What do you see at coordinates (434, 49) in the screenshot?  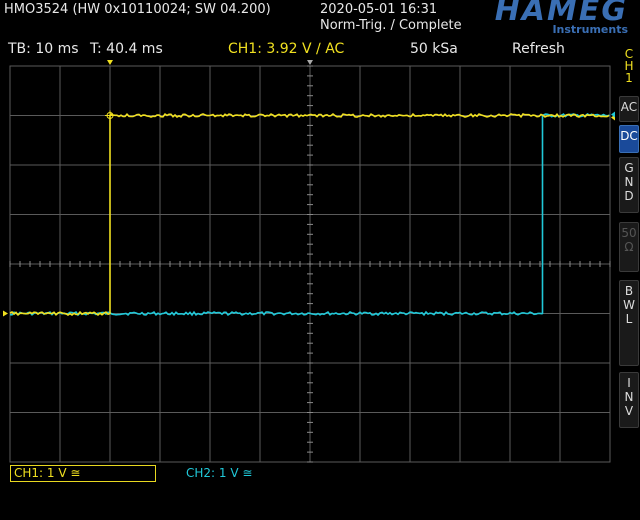 I see `sample-rate-readout: 50 kSa` at bounding box center [434, 49].